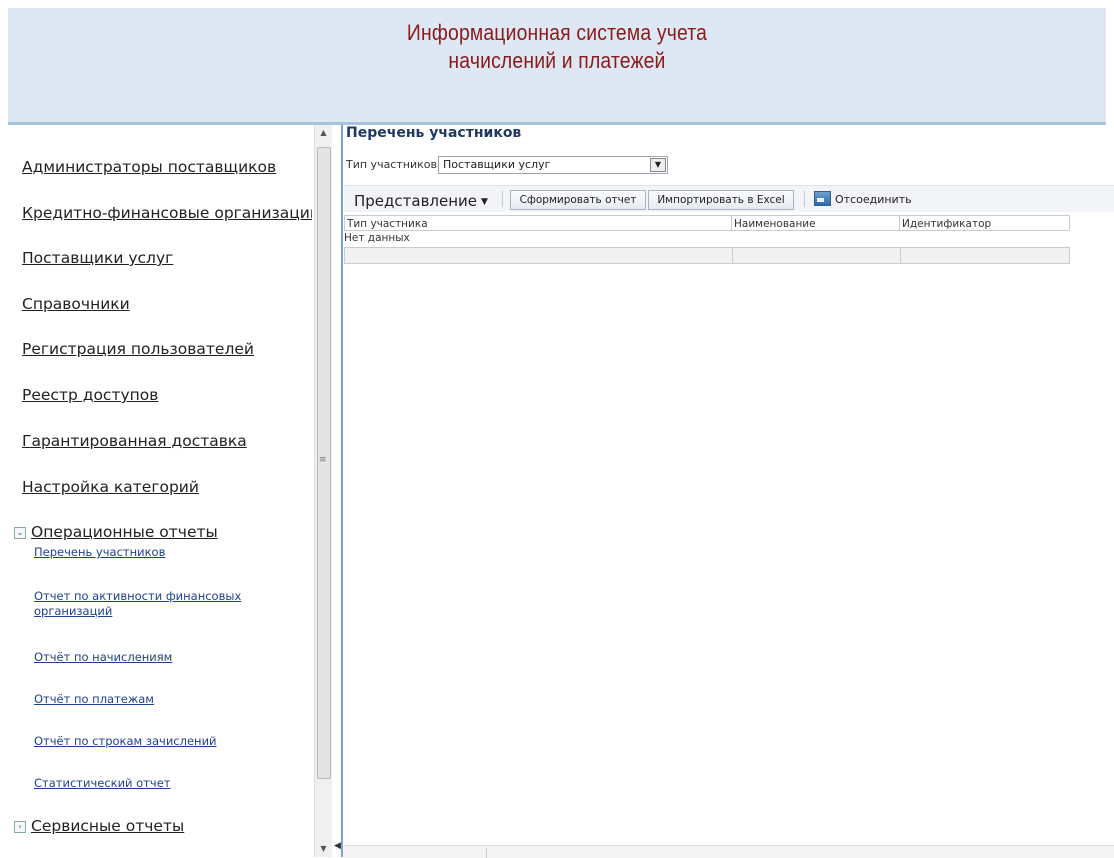 The height and width of the screenshot is (858, 1114). I want to click on participant-type-label: Тип участников, so click(391, 164).